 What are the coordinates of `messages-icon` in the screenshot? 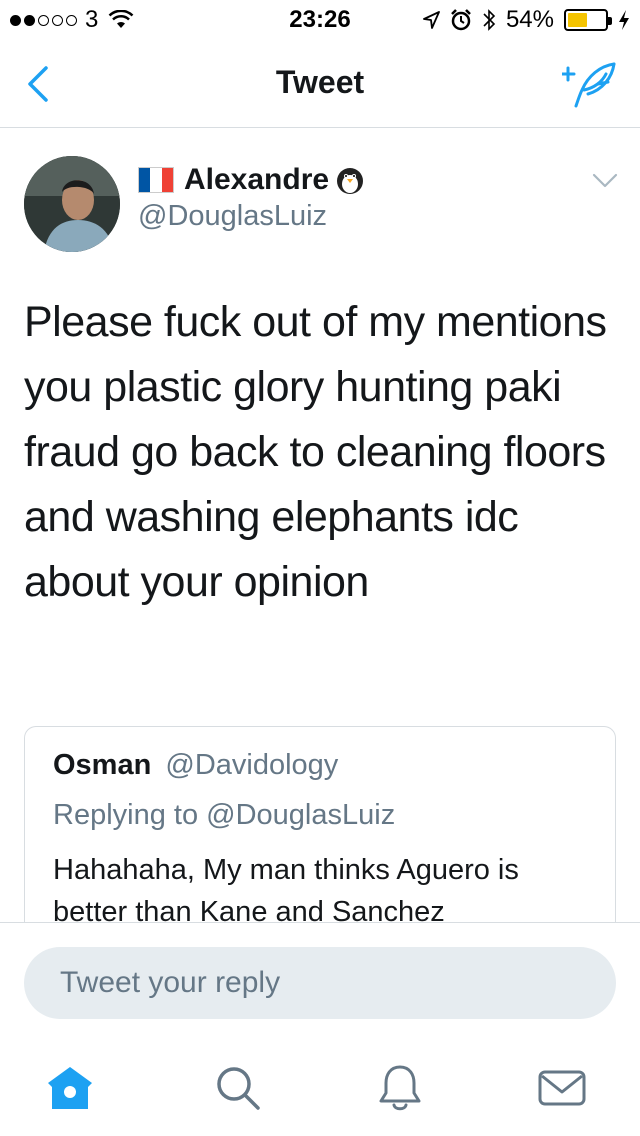 It's located at (562, 1088).